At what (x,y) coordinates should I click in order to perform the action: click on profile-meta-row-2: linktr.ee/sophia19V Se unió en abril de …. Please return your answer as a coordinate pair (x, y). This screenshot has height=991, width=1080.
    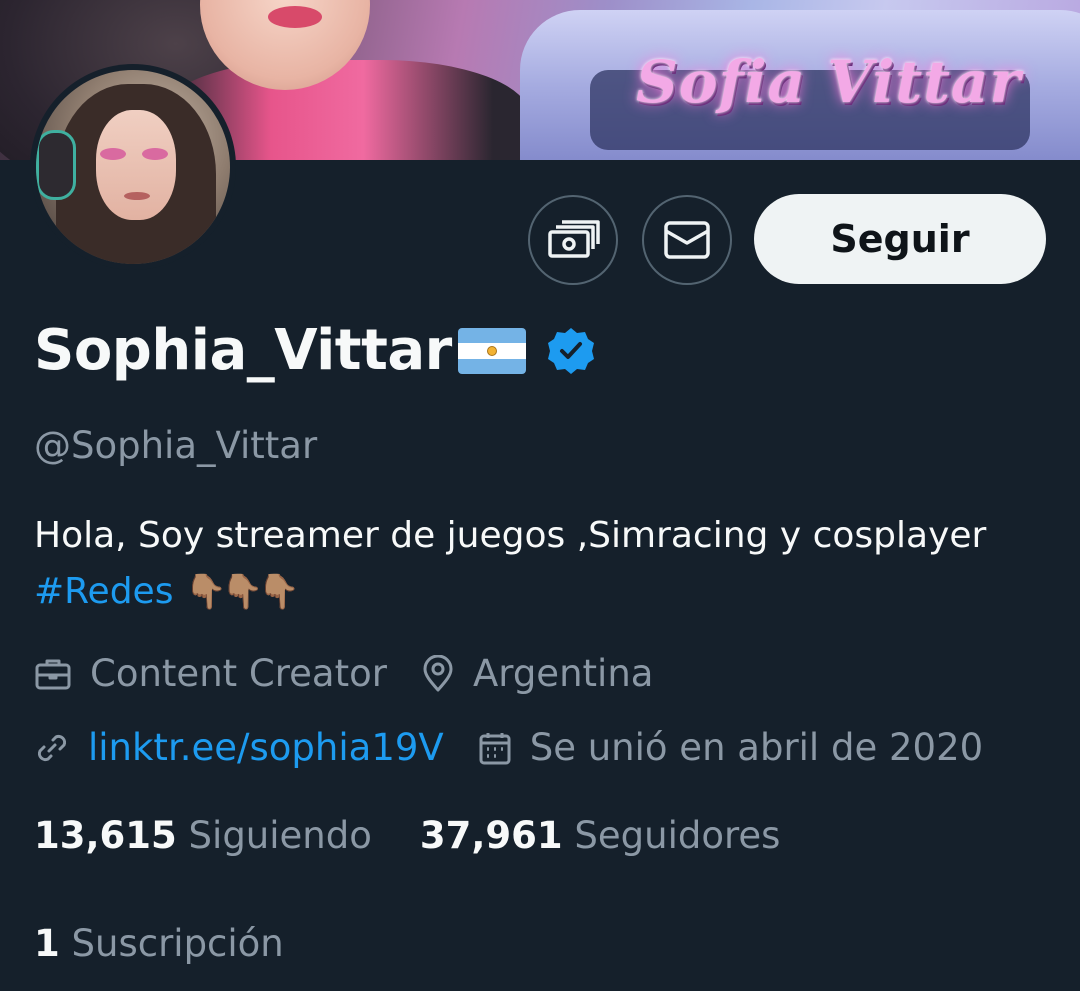
    Looking at the image, I should click on (508, 747).